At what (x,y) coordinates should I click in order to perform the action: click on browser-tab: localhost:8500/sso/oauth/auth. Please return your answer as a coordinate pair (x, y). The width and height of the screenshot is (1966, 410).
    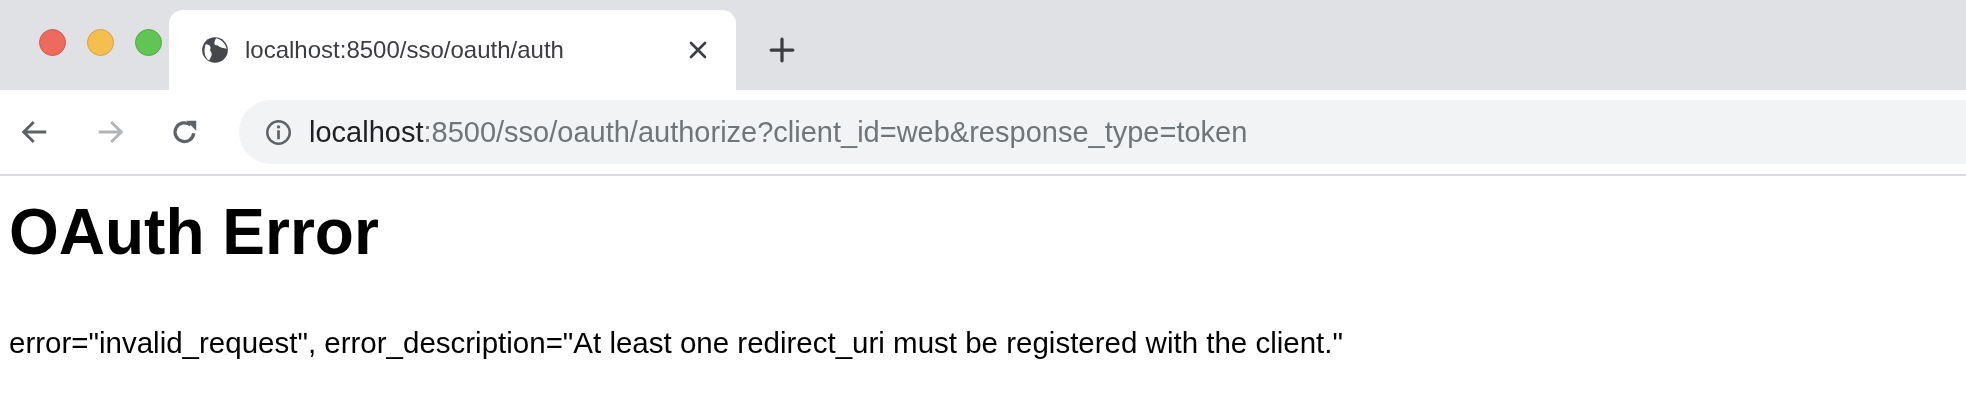
    Looking at the image, I should click on (452, 50).